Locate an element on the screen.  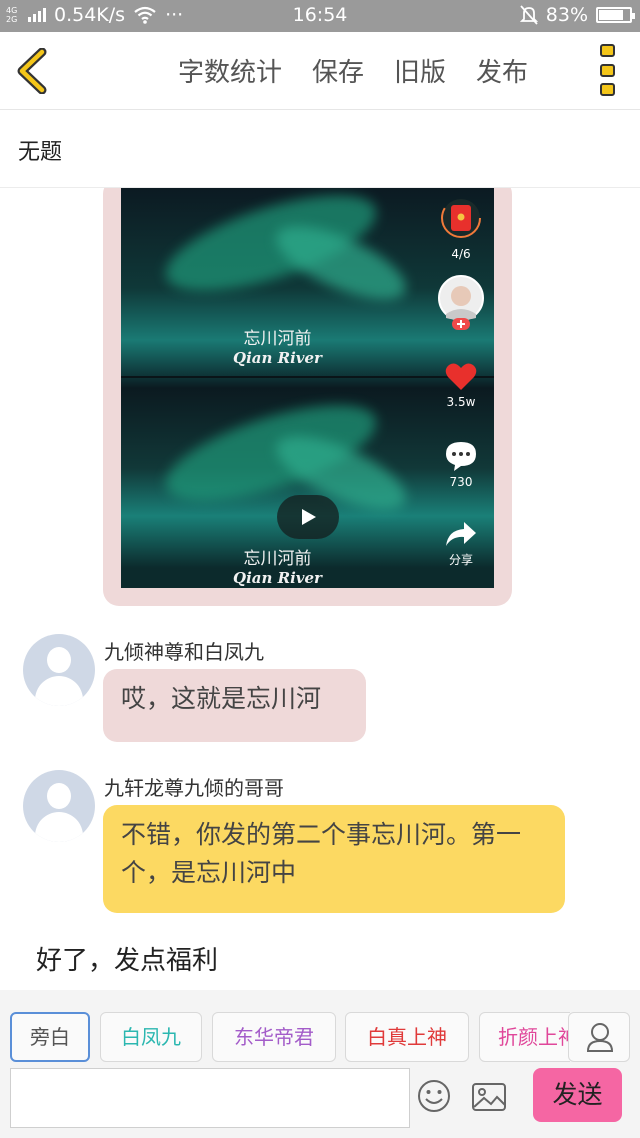
emoji-button is located at coordinates (434, 1096).